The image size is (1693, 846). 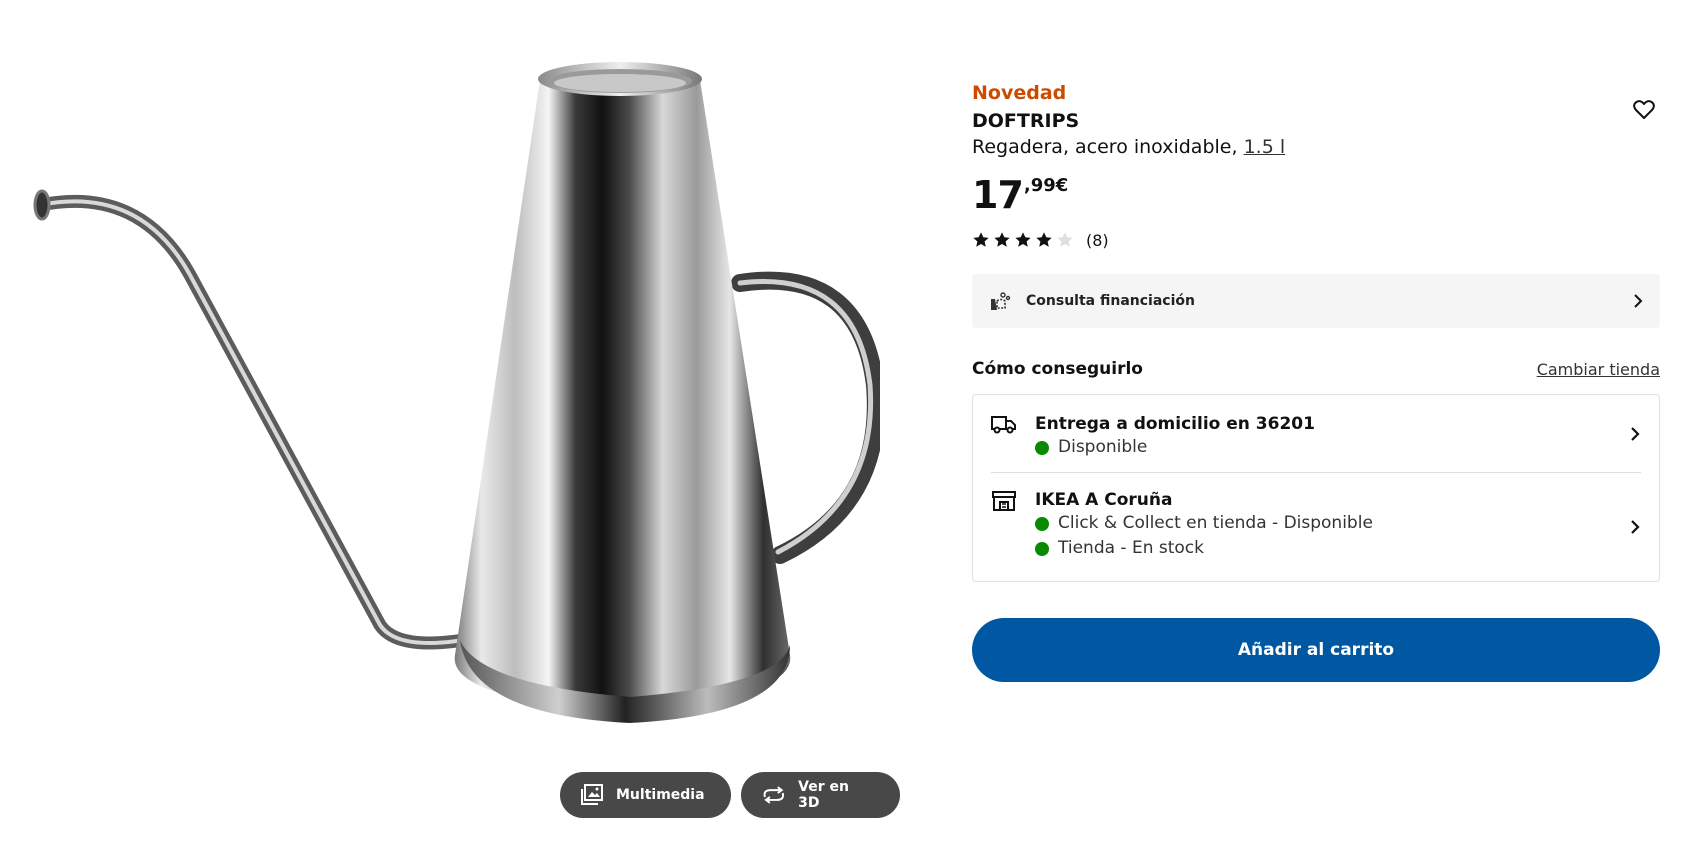 I want to click on rating-stars, so click(x=1023, y=240).